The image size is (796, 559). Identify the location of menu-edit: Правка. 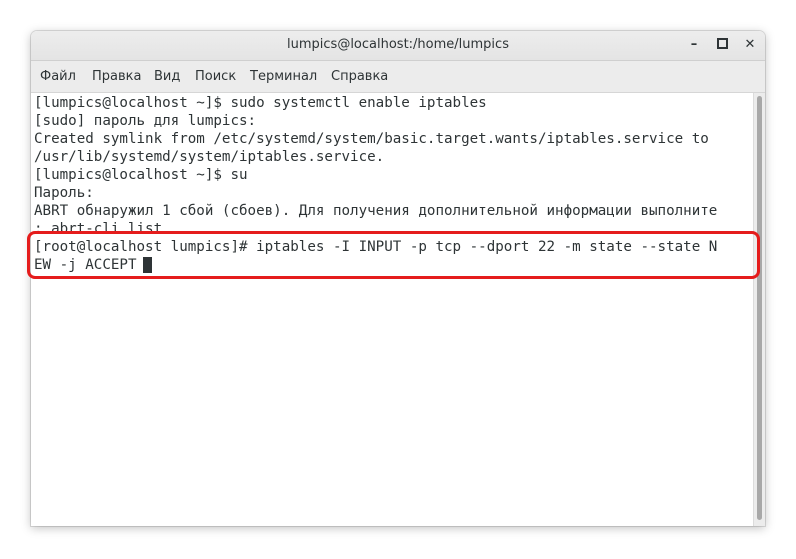
(116, 76).